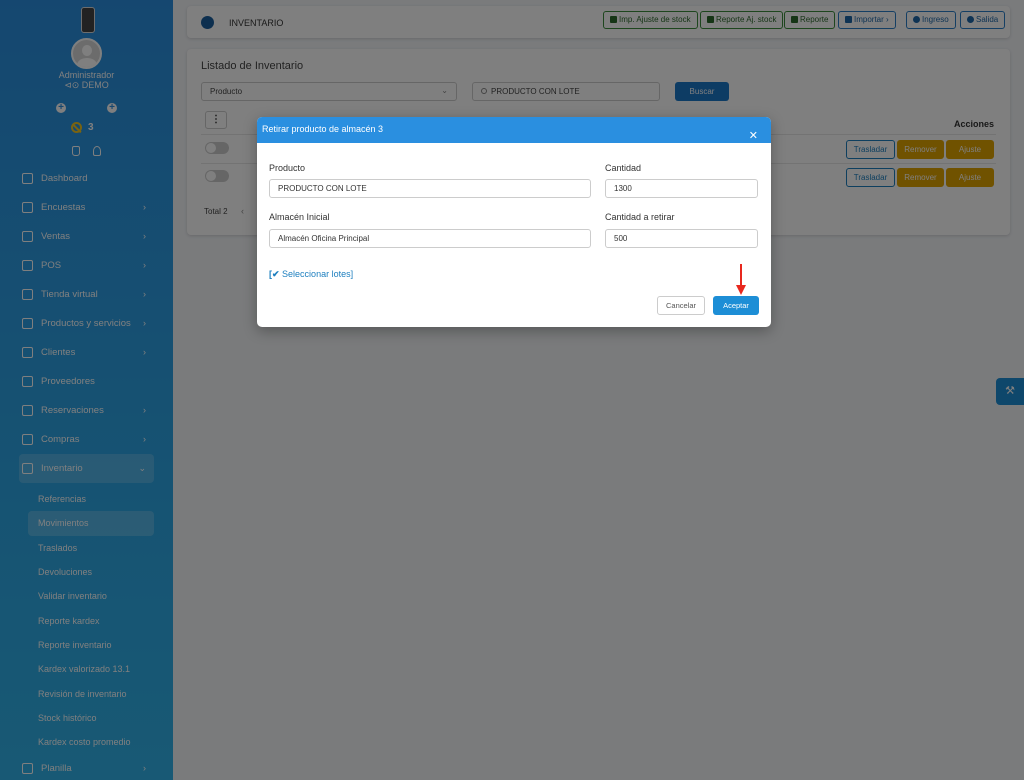 The height and width of the screenshot is (780, 1024). Describe the element at coordinates (681, 238) in the screenshot. I see `withdraw-quantity-field: 500` at that location.